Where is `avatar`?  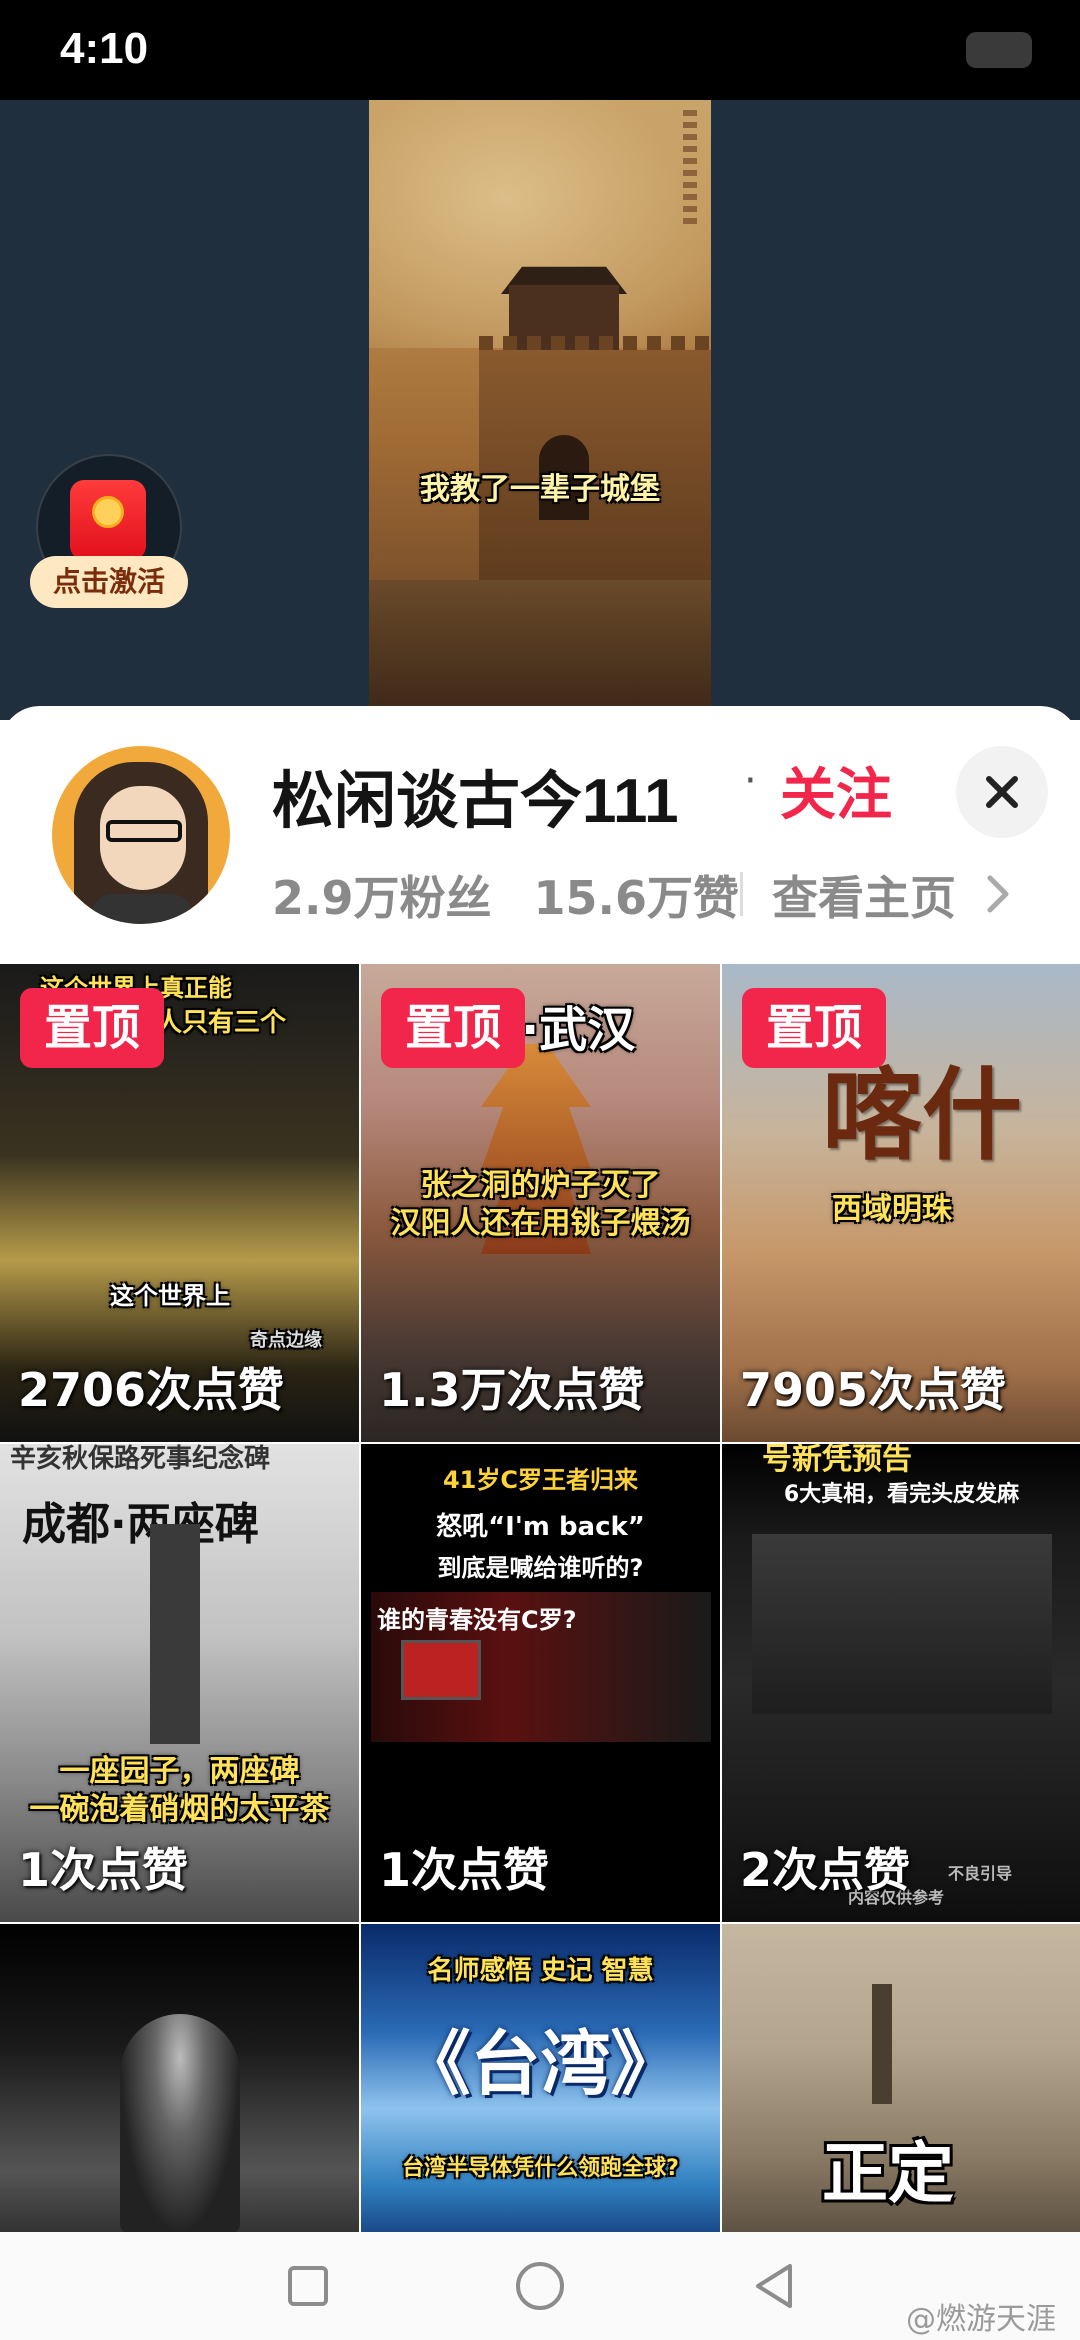 avatar is located at coordinates (141, 835).